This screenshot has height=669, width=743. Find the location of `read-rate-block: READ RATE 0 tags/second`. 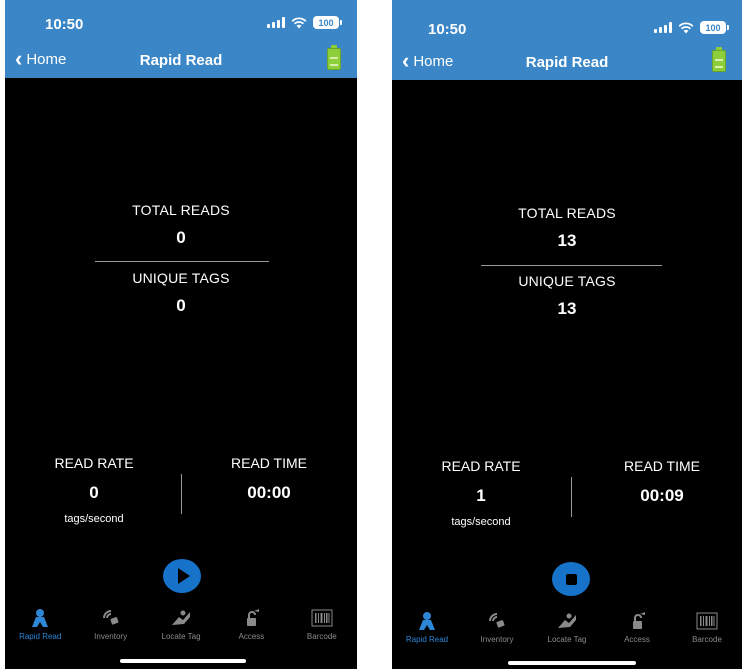

read-rate-block: READ RATE 0 tags/second is located at coordinates (94, 490).